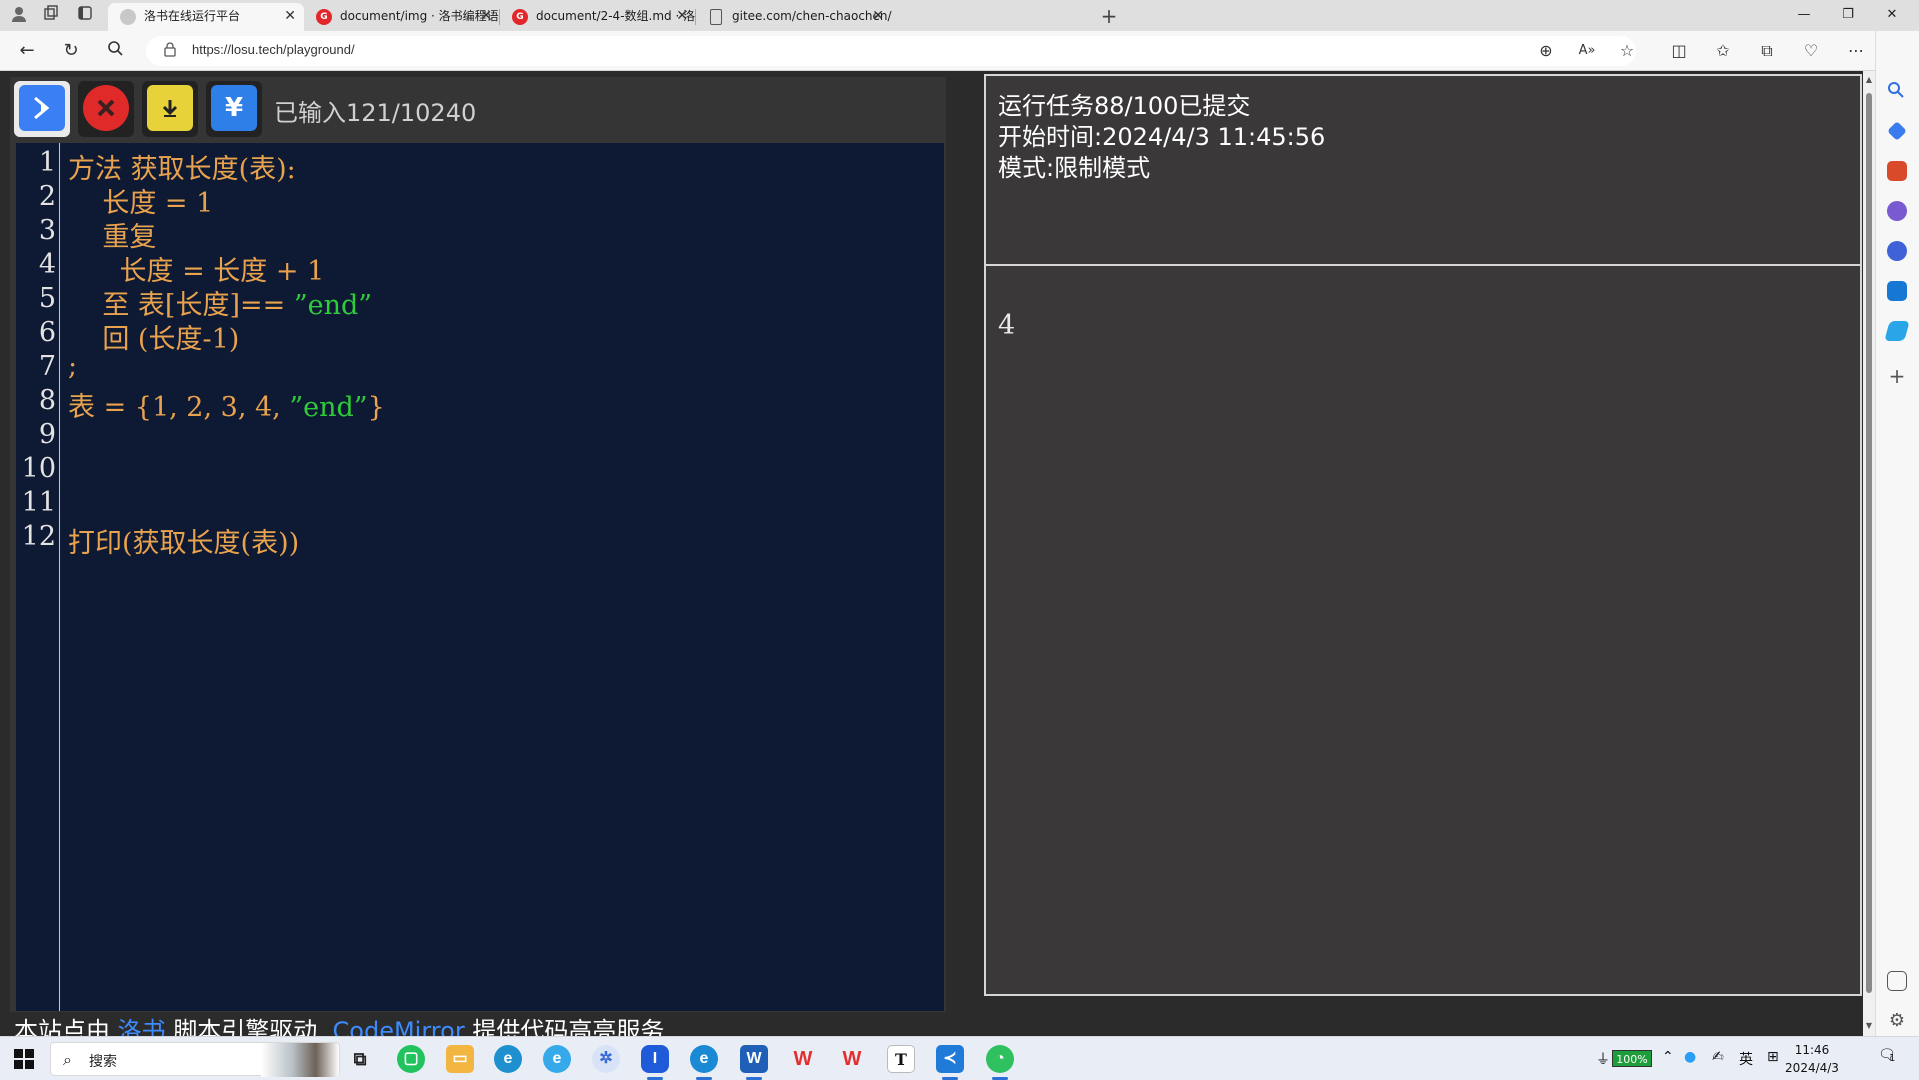 Image resolution: width=1919 pixels, height=1080 pixels. What do you see at coordinates (1679, 51) in the screenshot?
I see `split-screen-icon: ◫` at bounding box center [1679, 51].